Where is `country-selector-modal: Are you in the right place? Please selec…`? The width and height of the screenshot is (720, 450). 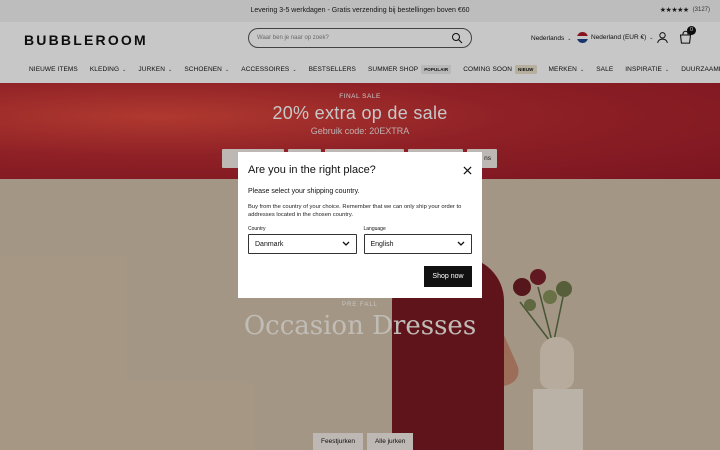
country-selector-modal: Are you in the right place? Please selec… is located at coordinates (360, 225).